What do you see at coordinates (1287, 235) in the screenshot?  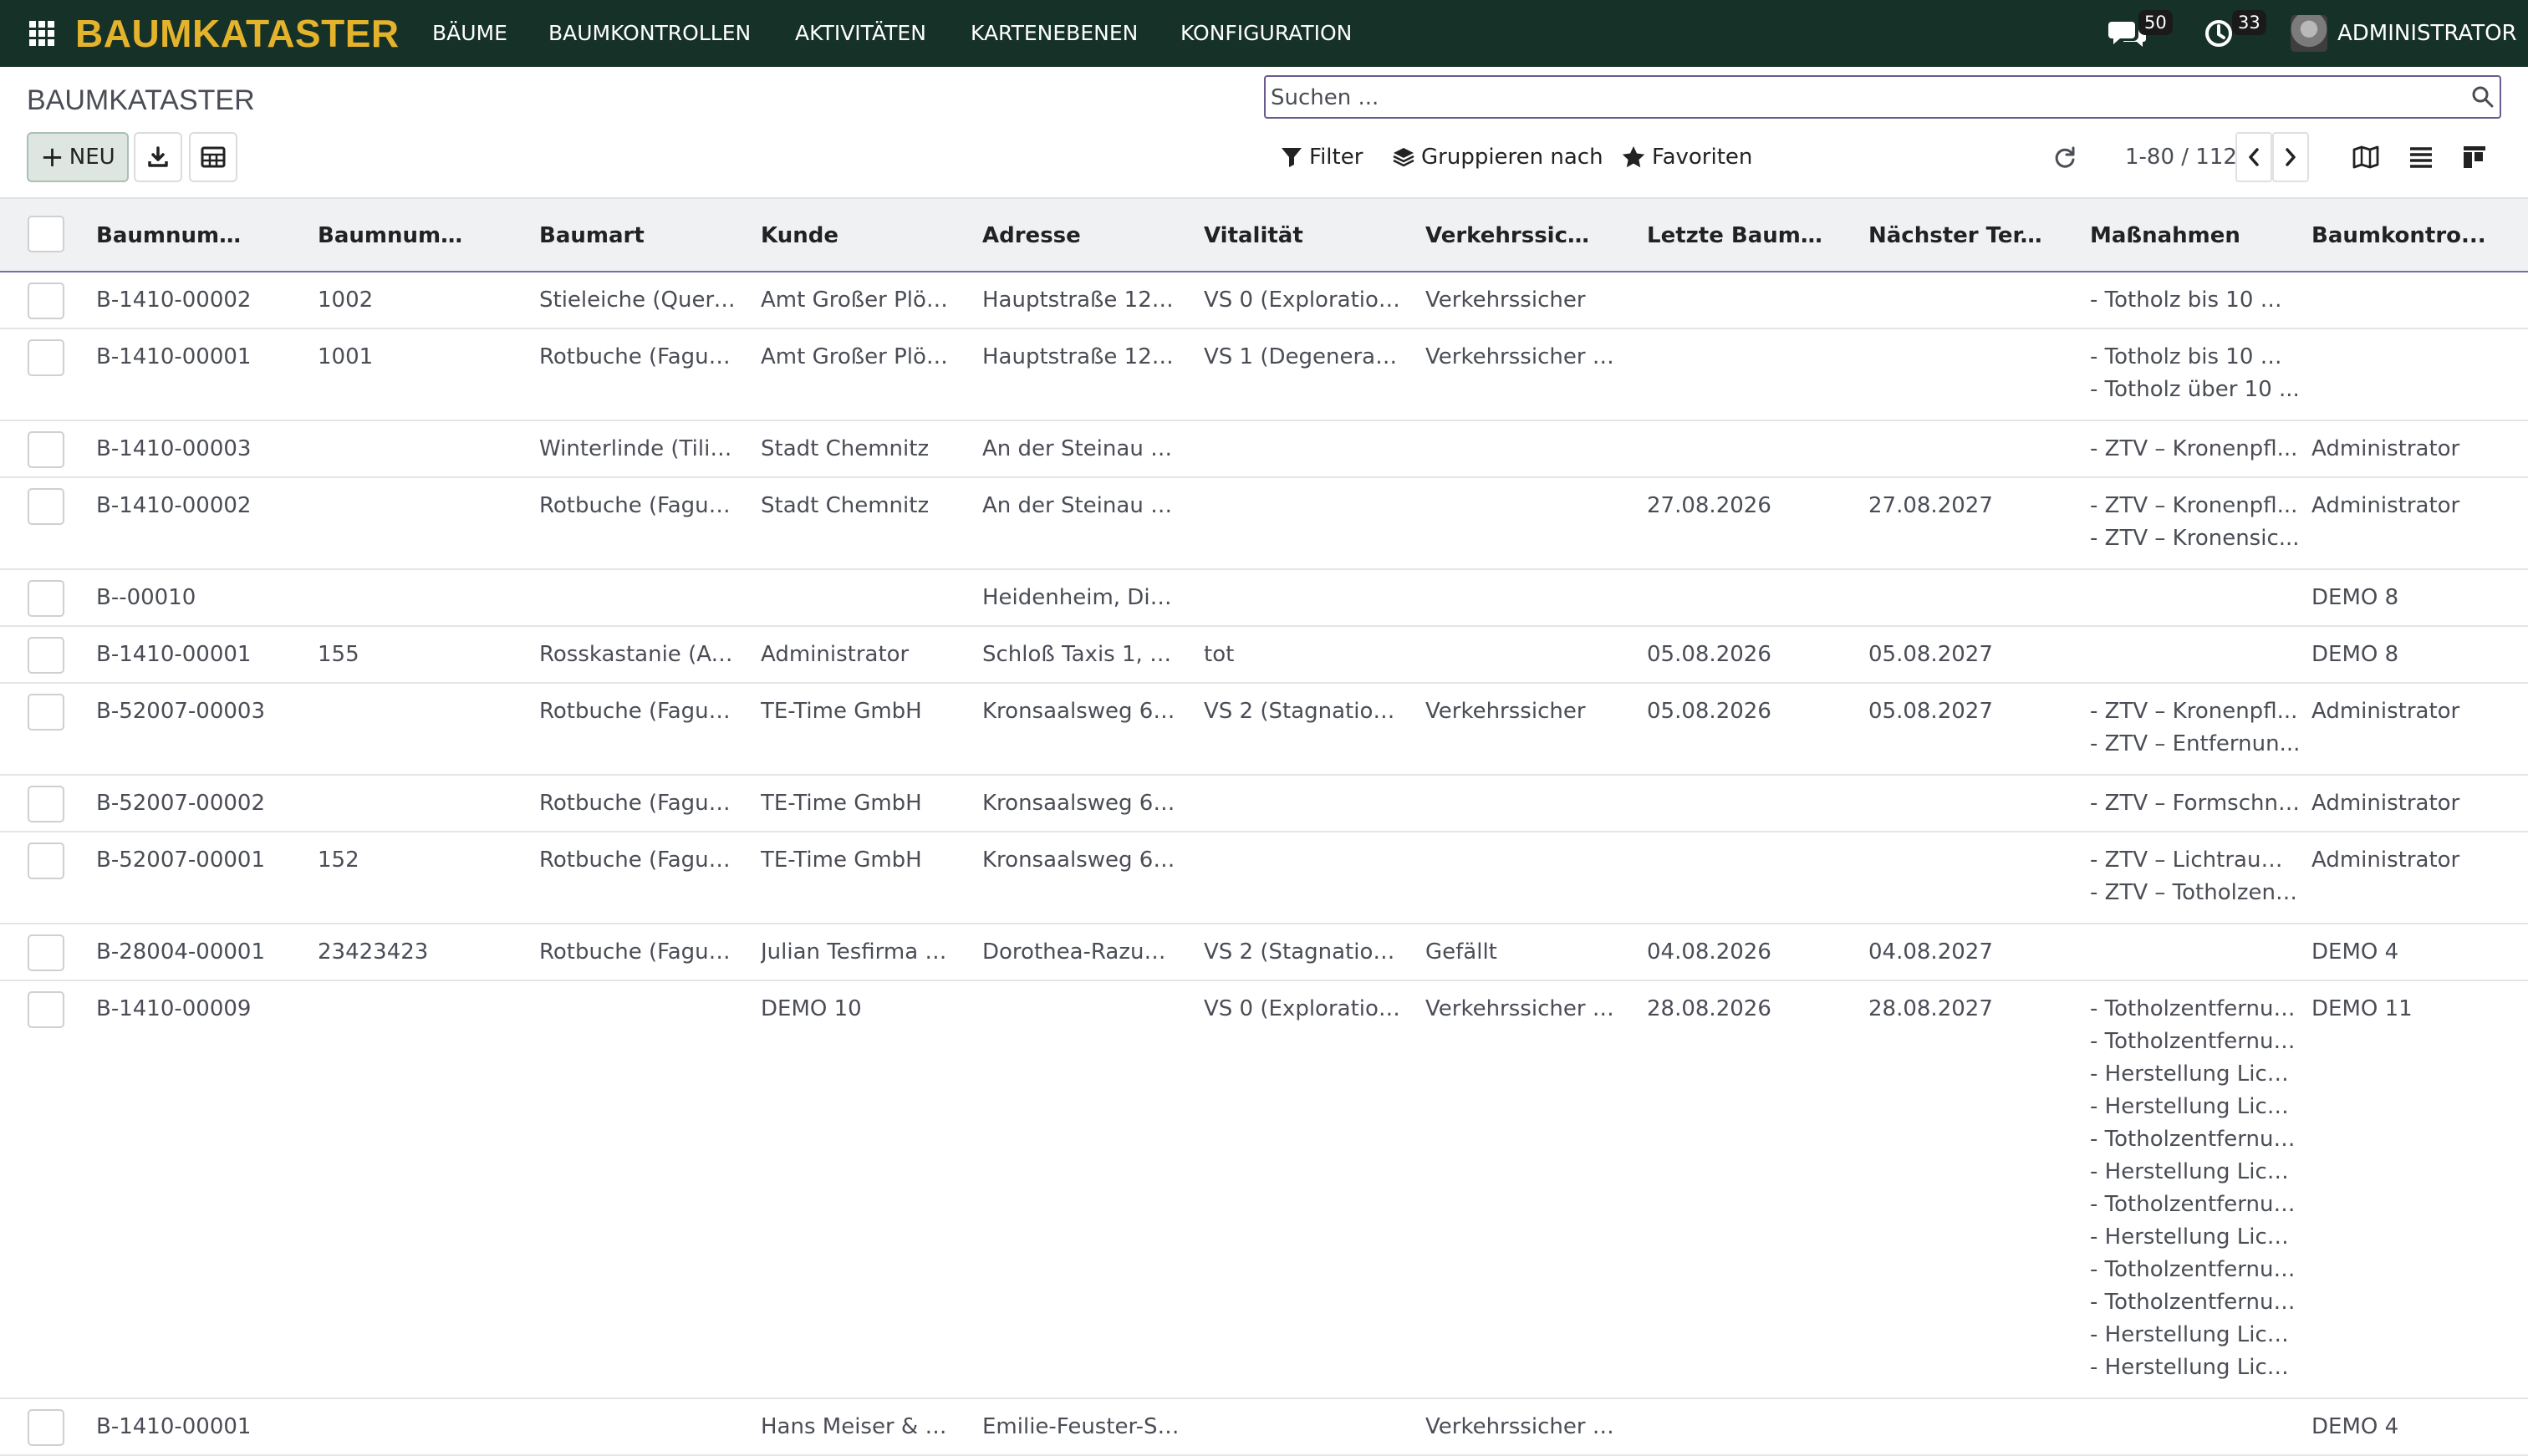 I see `column-header-vitalitaet: Vitalität` at bounding box center [1287, 235].